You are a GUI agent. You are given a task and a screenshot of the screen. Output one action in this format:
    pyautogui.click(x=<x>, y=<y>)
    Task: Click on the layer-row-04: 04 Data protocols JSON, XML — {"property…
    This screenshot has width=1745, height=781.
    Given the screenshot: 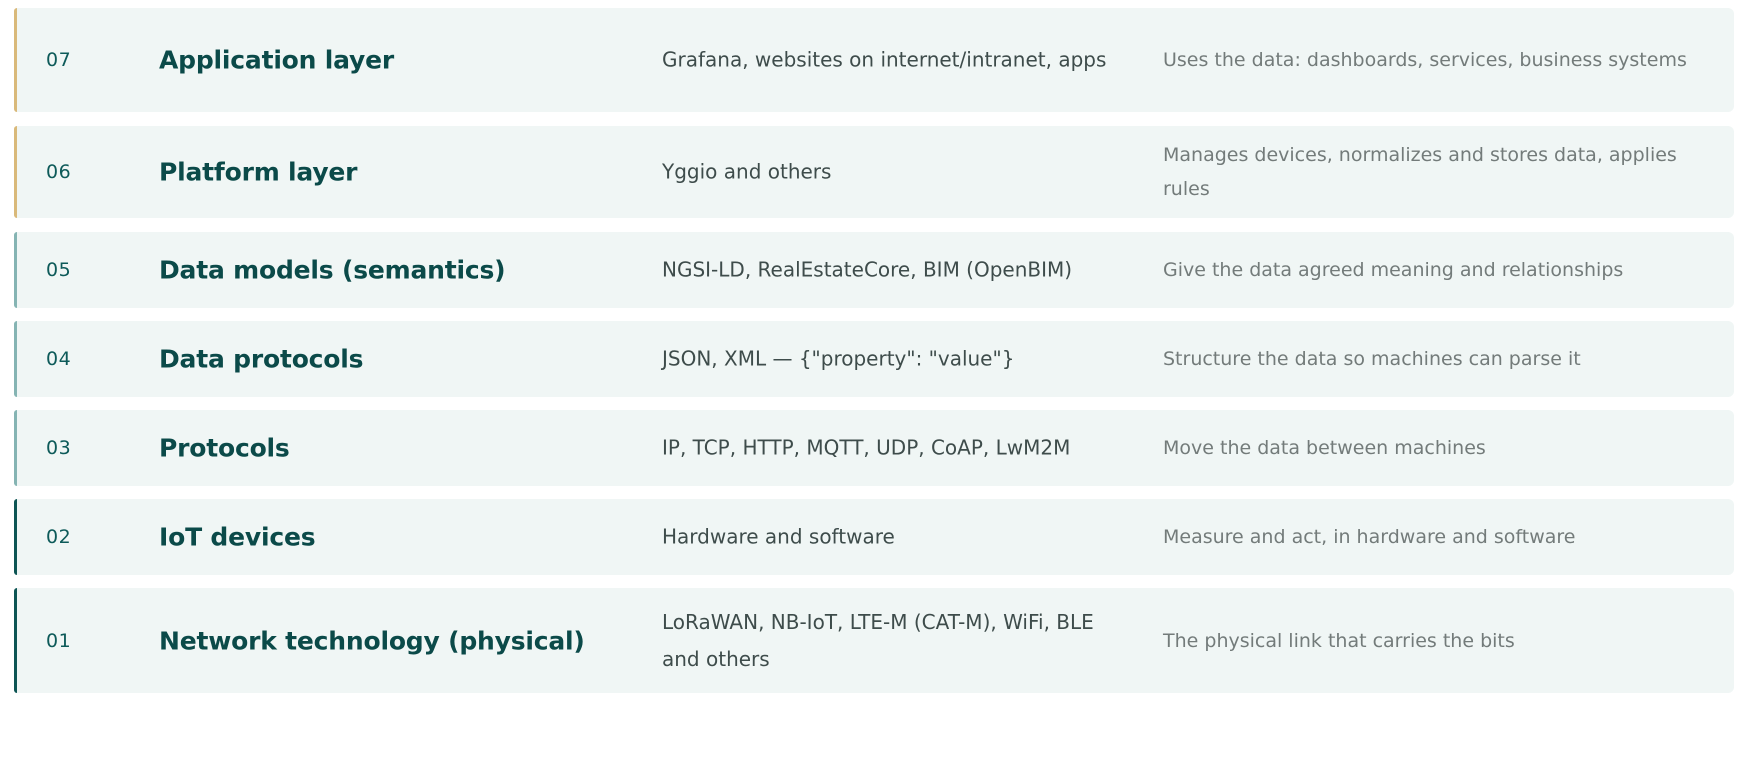 What is the action you would take?
    pyautogui.click(x=874, y=359)
    